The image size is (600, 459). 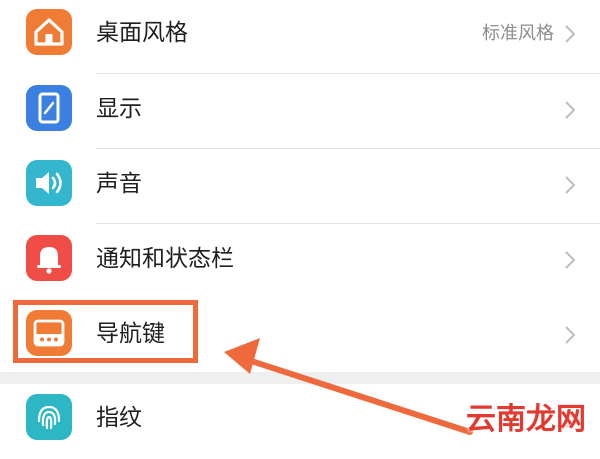 I want to click on bell-icon, so click(x=49, y=258).